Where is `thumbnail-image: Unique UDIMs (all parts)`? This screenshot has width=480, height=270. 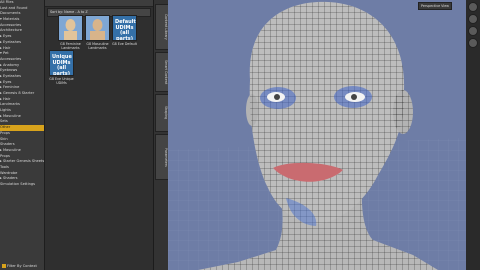
thumbnail-image: Unique UDIMs (all parts) is located at coordinates (61, 63).